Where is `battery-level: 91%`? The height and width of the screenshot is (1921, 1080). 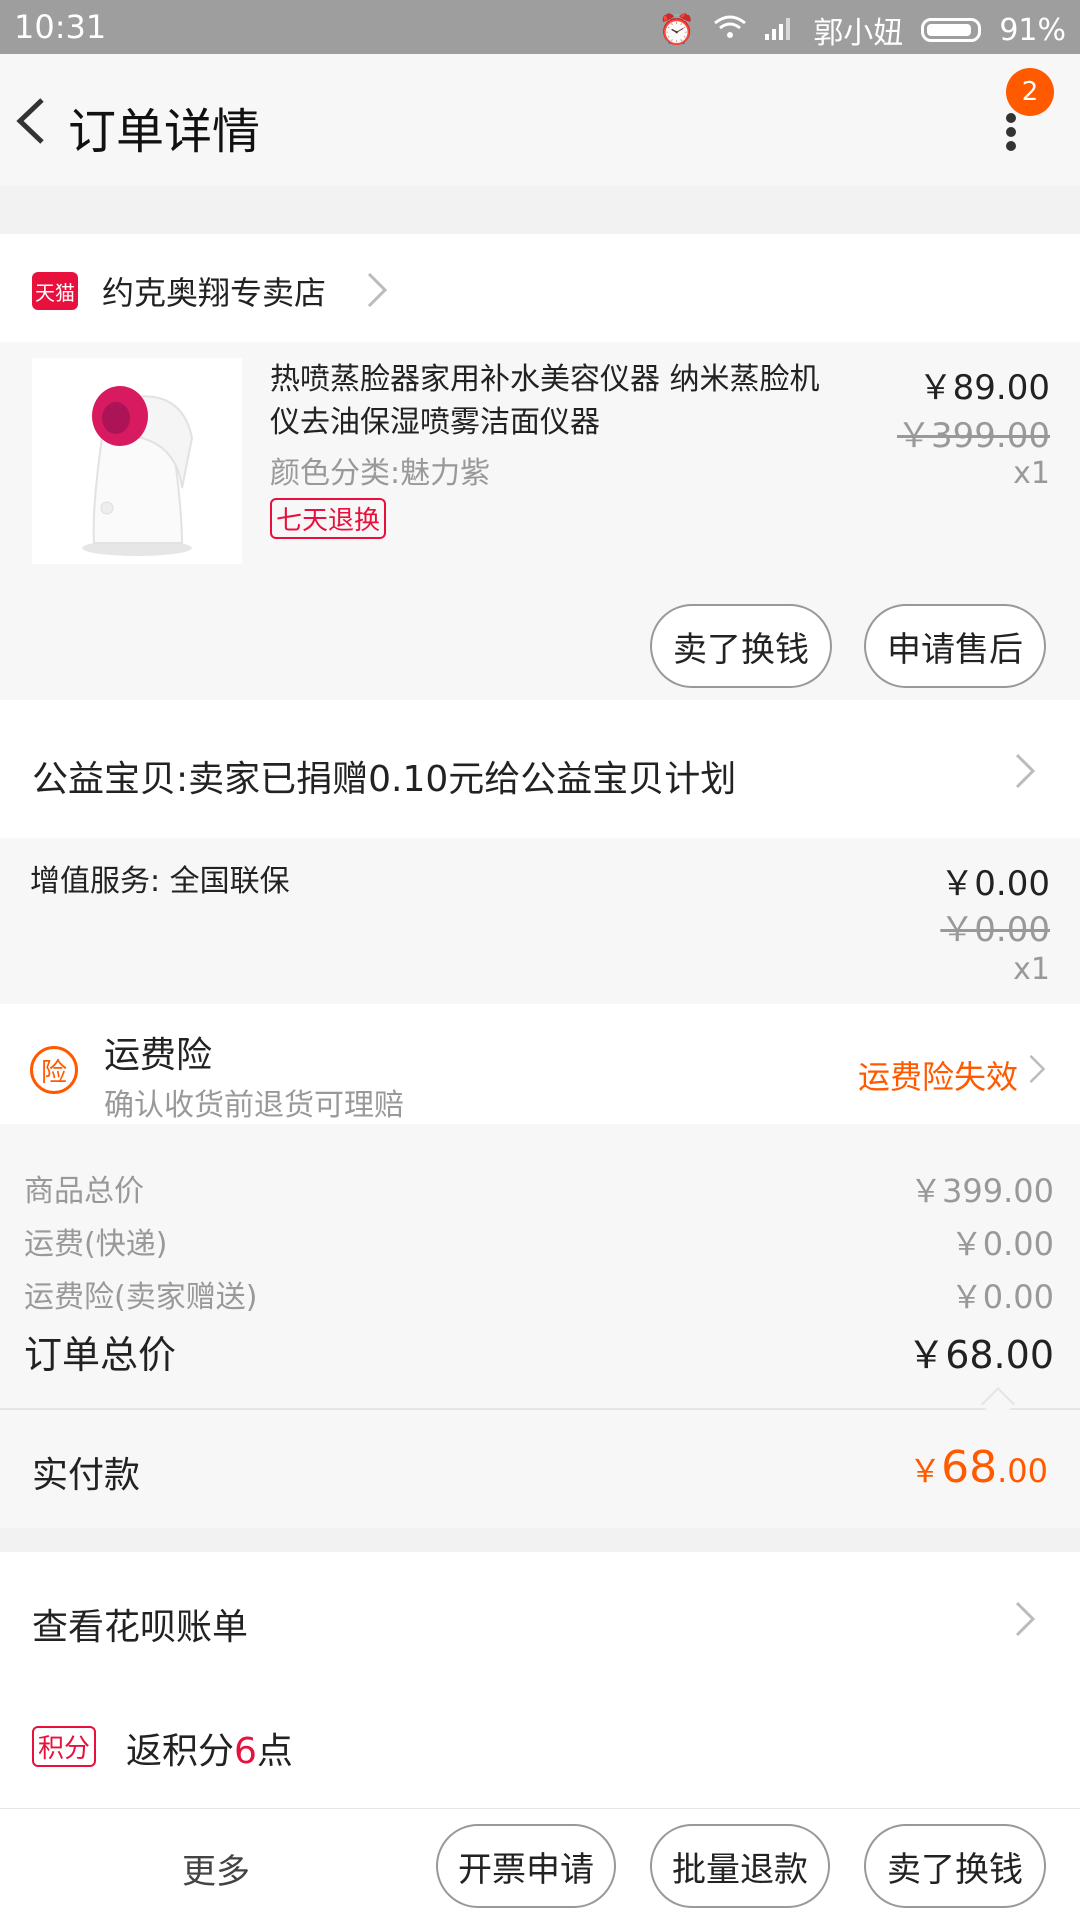 battery-level: 91% is located at coordinates (1032, 30).